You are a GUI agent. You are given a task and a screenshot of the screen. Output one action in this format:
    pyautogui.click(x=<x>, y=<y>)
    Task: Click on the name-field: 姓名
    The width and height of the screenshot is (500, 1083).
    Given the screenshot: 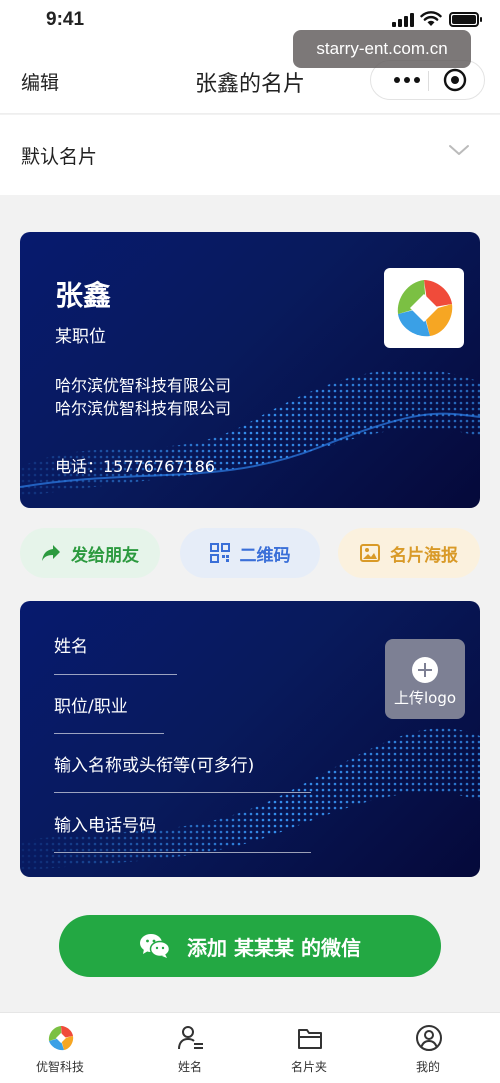 What is the action you would take?
    pyautogui.click(x=71, y=644)
    